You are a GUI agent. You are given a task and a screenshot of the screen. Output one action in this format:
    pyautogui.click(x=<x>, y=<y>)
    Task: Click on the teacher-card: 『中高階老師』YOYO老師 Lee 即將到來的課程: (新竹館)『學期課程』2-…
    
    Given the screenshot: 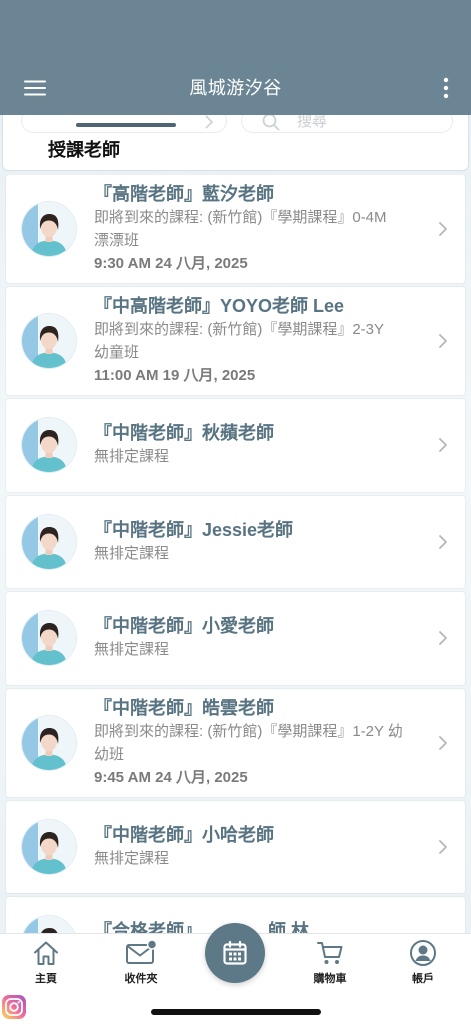 What is the action you would take?
    pyautogui.click(x=235, y=341)
    